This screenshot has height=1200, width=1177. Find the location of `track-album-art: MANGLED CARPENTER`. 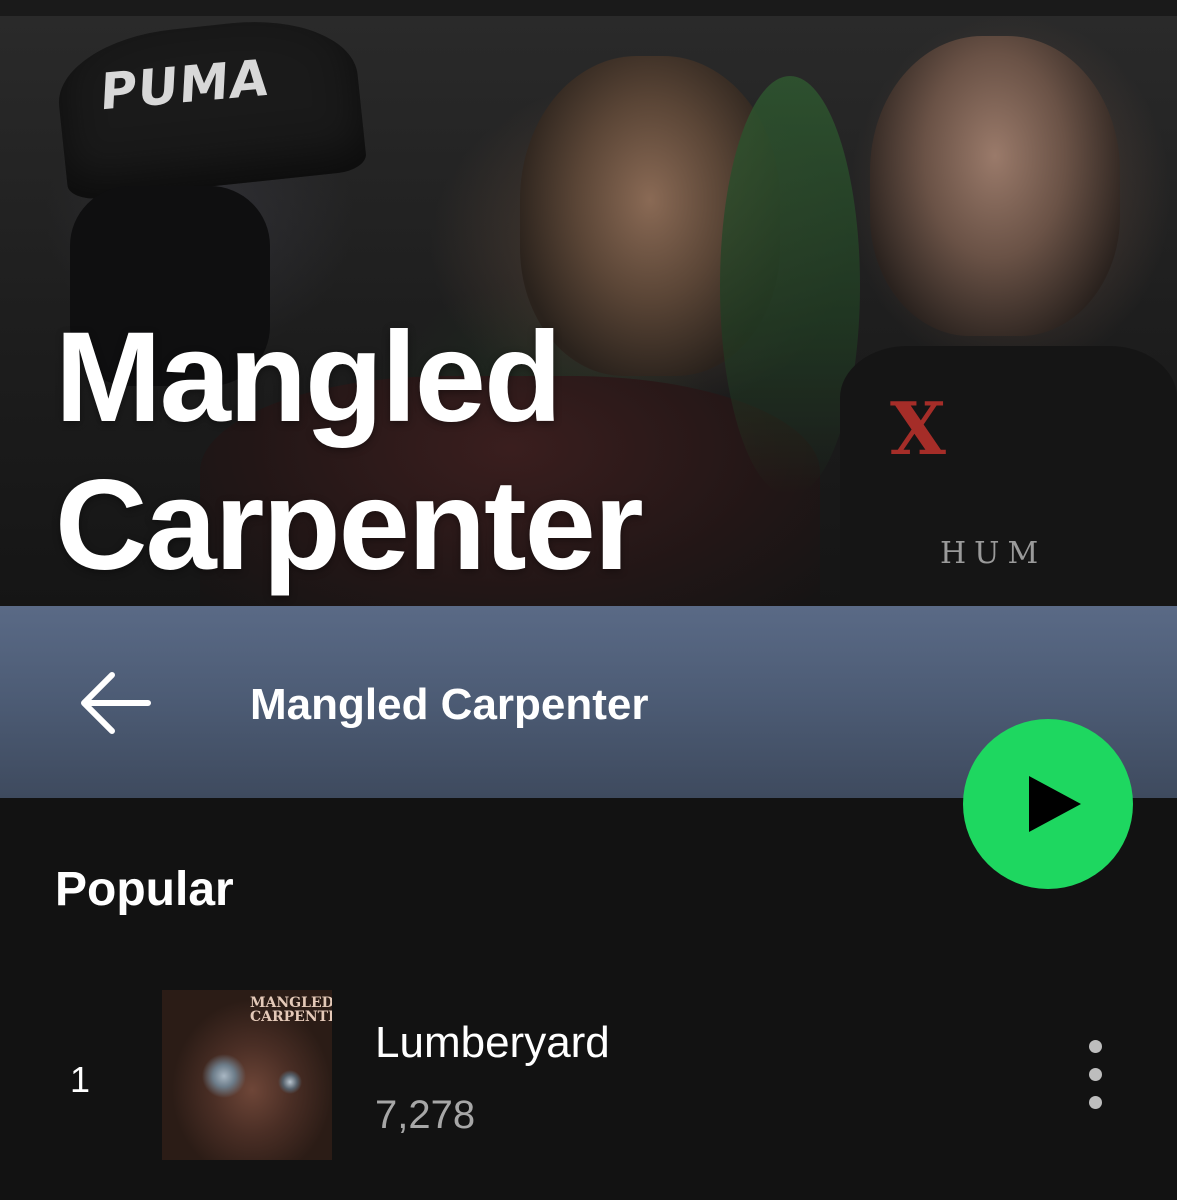

track-album-art: MANGLED CARPENTER is located at coordinates (247, 1075).